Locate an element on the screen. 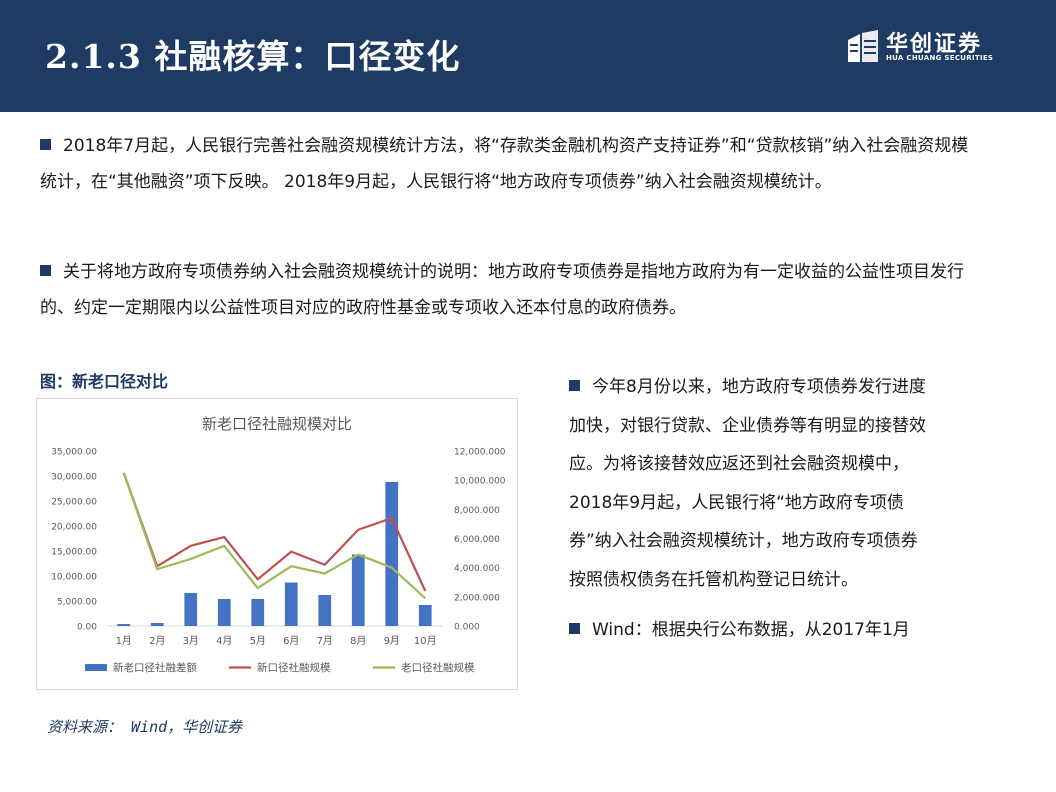  legend-swatch is located at coordinates (96, 667).